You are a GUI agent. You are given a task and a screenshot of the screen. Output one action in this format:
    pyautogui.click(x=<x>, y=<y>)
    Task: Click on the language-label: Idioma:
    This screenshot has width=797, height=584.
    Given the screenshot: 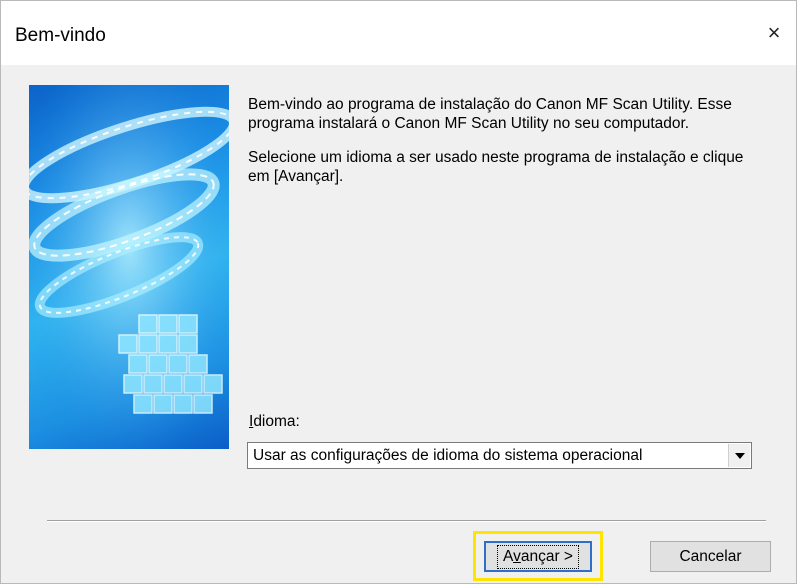 What is the action you would take?
    pyautogui.click(x=274, y=422)
    